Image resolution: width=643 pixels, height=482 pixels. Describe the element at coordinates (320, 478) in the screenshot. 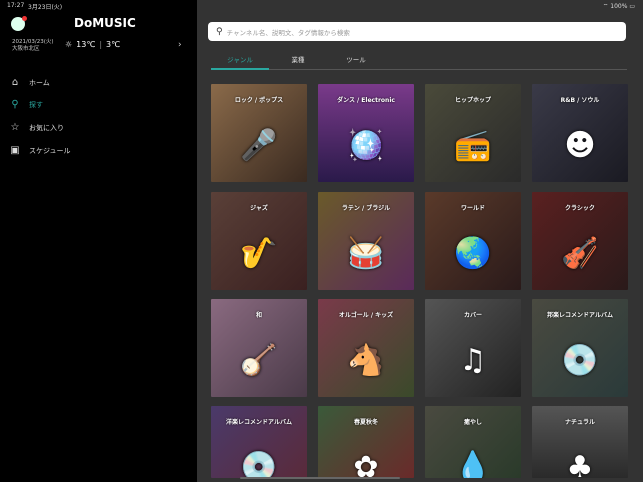

I see `scrollbar` at that location.